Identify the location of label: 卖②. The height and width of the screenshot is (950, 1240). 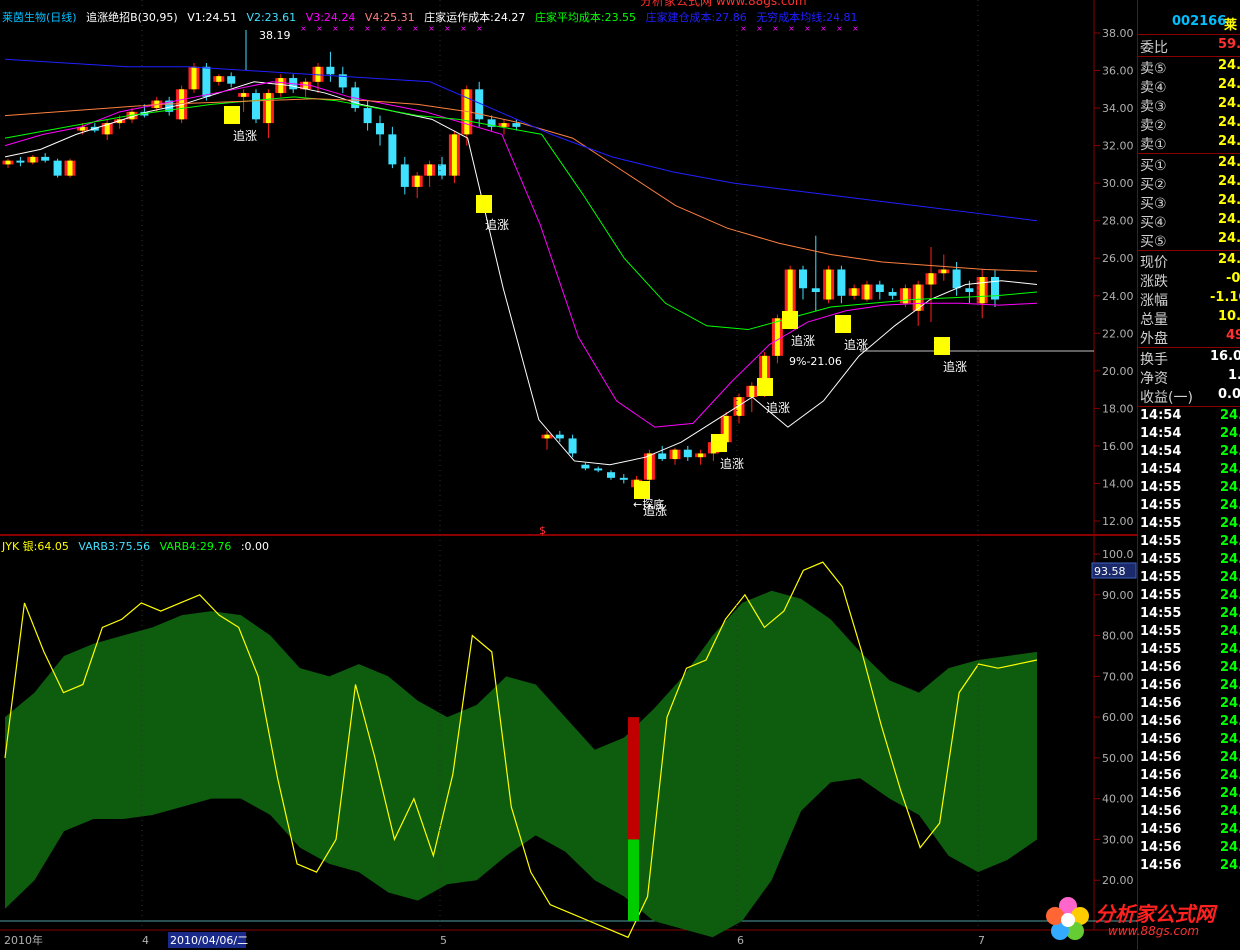
(1153, 126).